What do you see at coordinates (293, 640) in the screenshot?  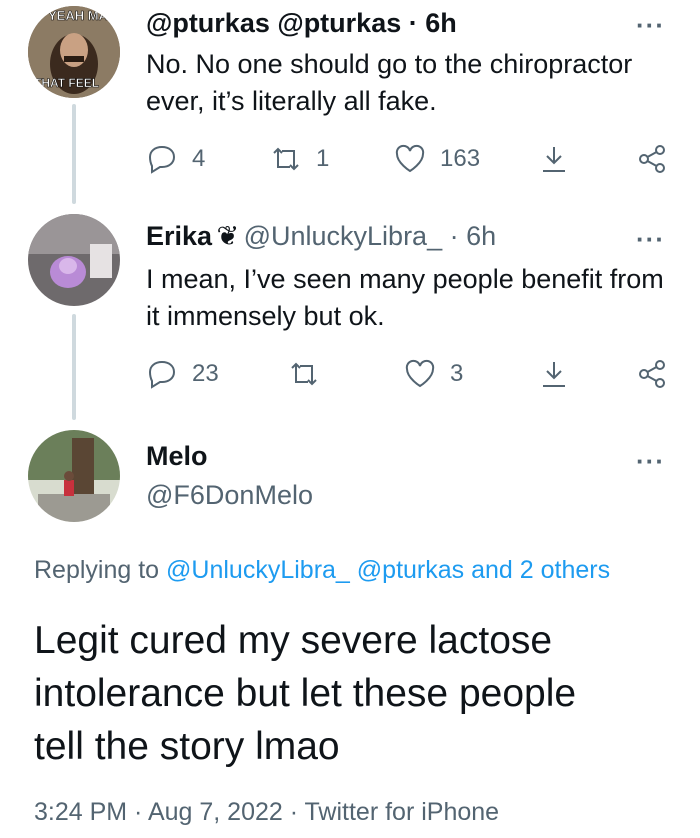 I see `tweet-text-line: Legit cured my severe lactose` at bounding box center [293, 640].